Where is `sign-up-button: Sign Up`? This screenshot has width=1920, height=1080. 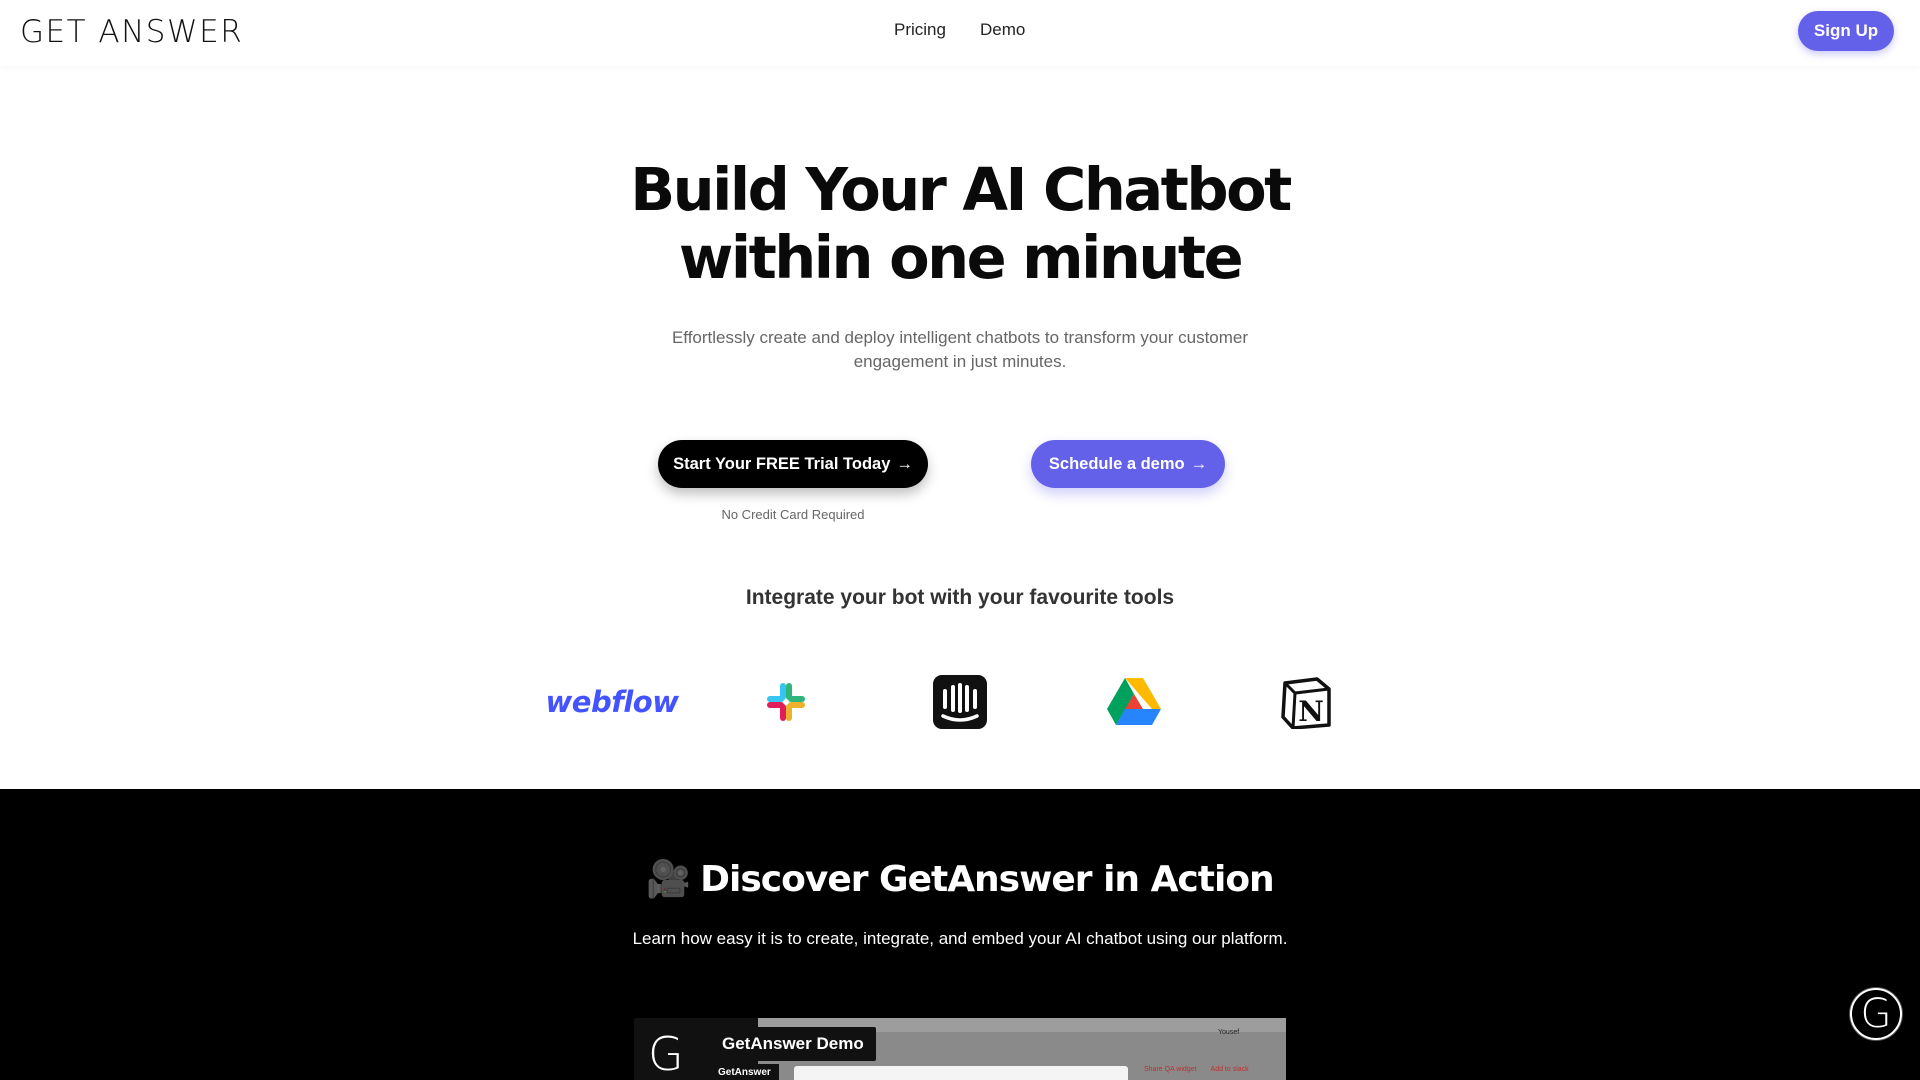
sign-up-button: Sign Up is located at coordinates (1846, 31).